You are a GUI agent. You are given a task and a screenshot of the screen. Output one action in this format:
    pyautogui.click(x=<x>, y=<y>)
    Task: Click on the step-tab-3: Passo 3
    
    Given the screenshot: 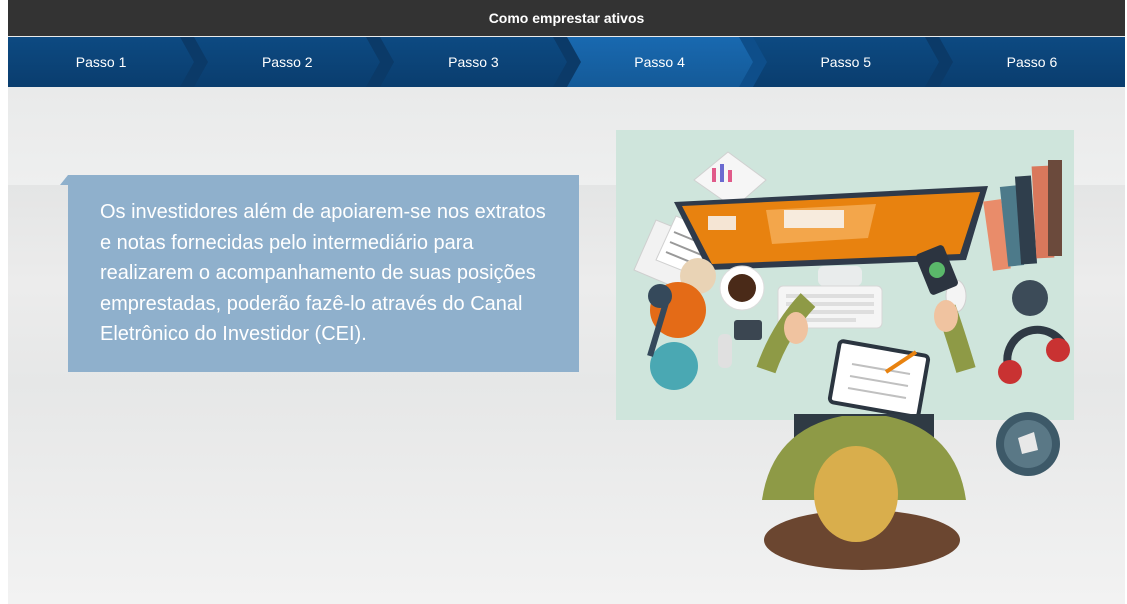 What is the action you would take?
    pyautogui.click(x=480, y=62)
    